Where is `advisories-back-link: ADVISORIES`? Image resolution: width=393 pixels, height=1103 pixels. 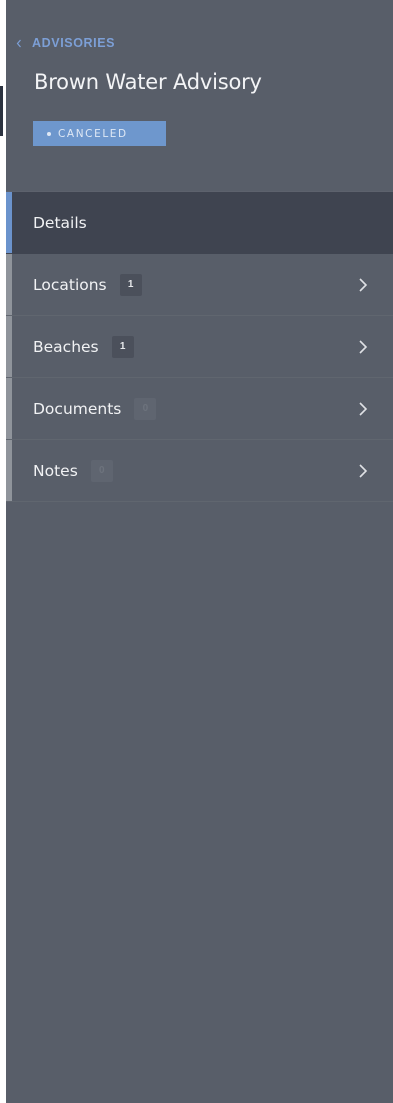
advisories-back-link: ADVISORIES is located at coordinates (65, 43).